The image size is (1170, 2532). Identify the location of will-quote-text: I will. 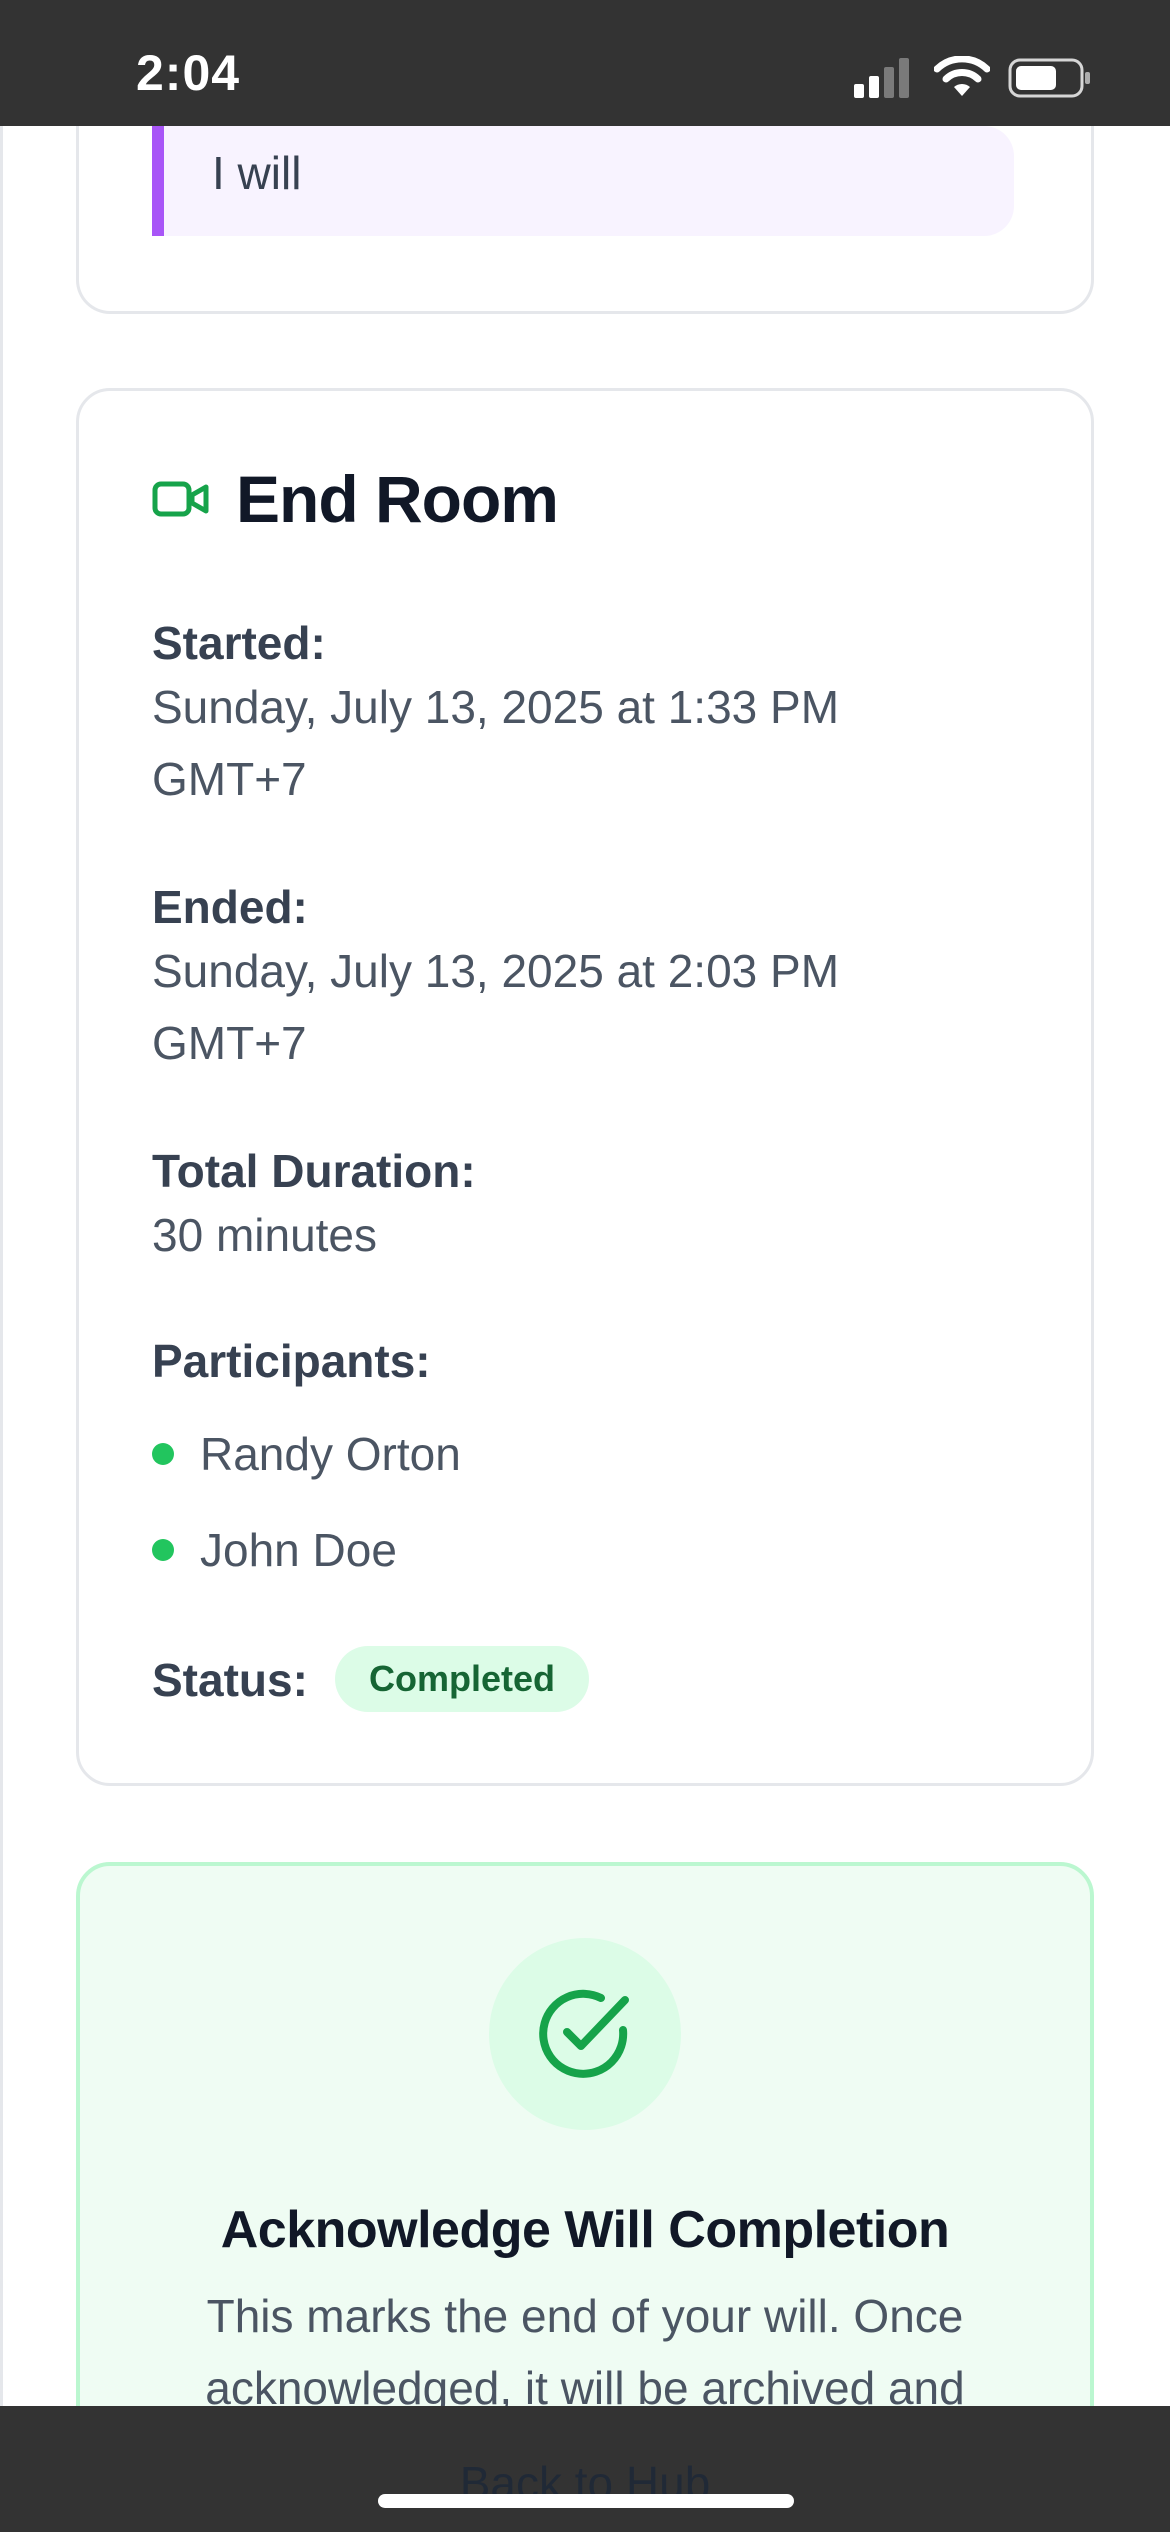
(257, 173).